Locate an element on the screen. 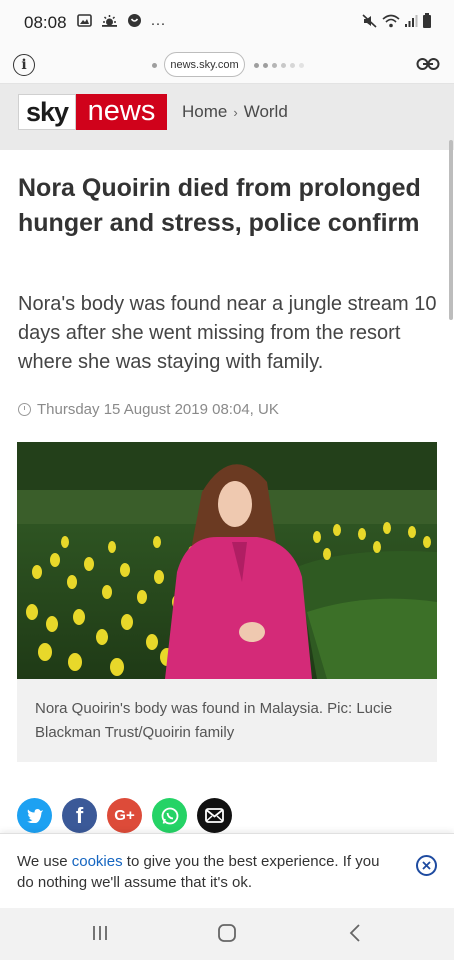 The height and width of the screenshot is (960, 454). home-icon is located at coordinates (227, 933).